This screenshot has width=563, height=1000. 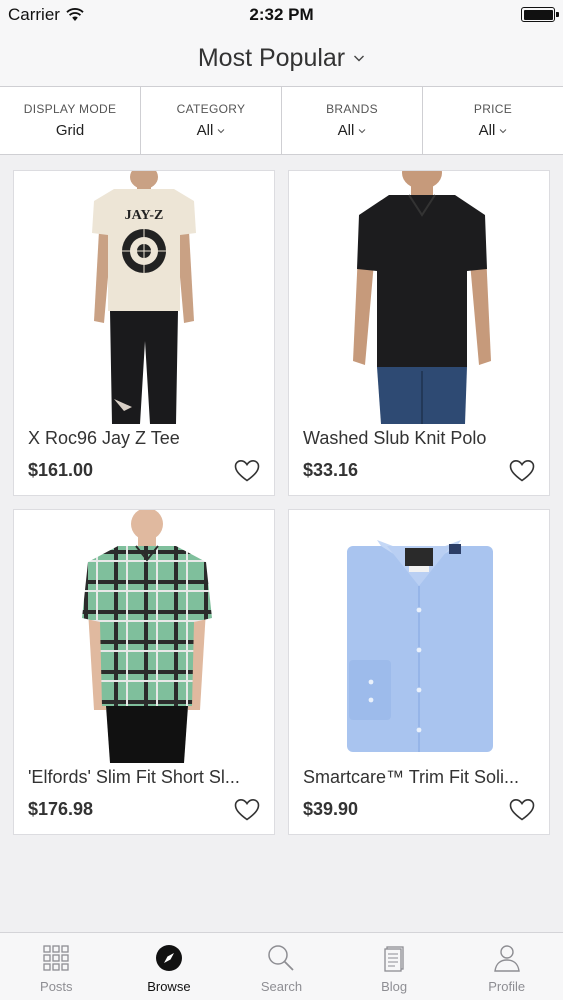 What do you see at coordinates (352, 120) in the screenshot?
I see `filter-brands: BRANDS All` at bounding box center [352, 120].